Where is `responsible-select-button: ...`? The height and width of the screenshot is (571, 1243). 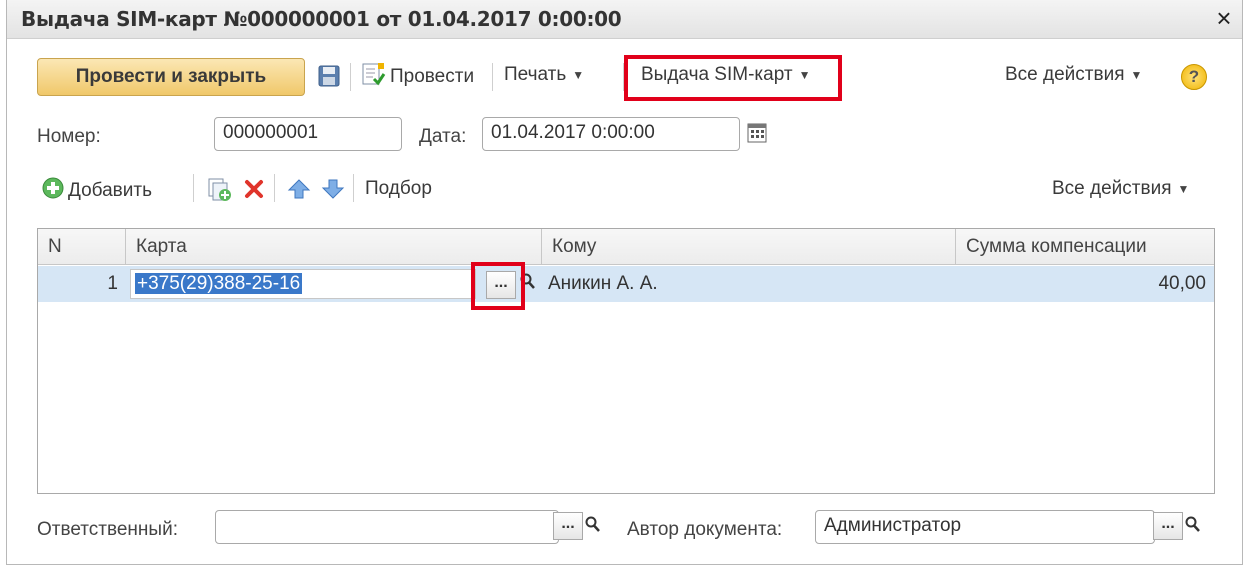
responsible-select-button: ... is located at coordinates (568, 526).